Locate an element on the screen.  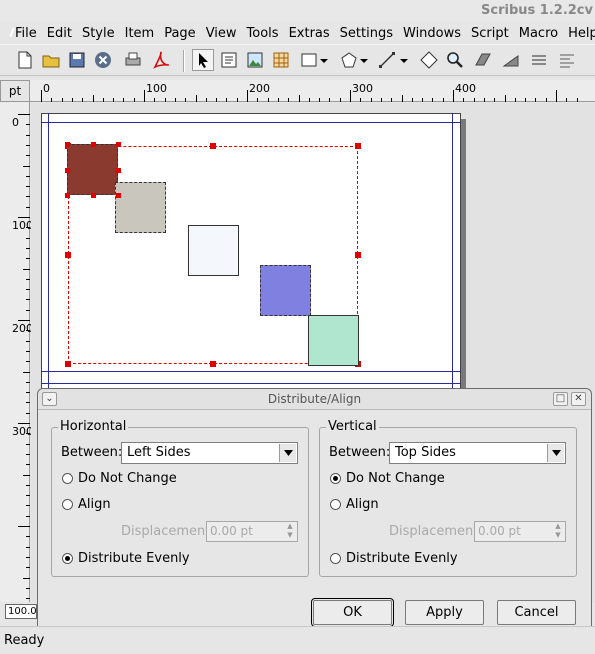
zoom-field: 100.00 % is located at coordinates (21, 611).